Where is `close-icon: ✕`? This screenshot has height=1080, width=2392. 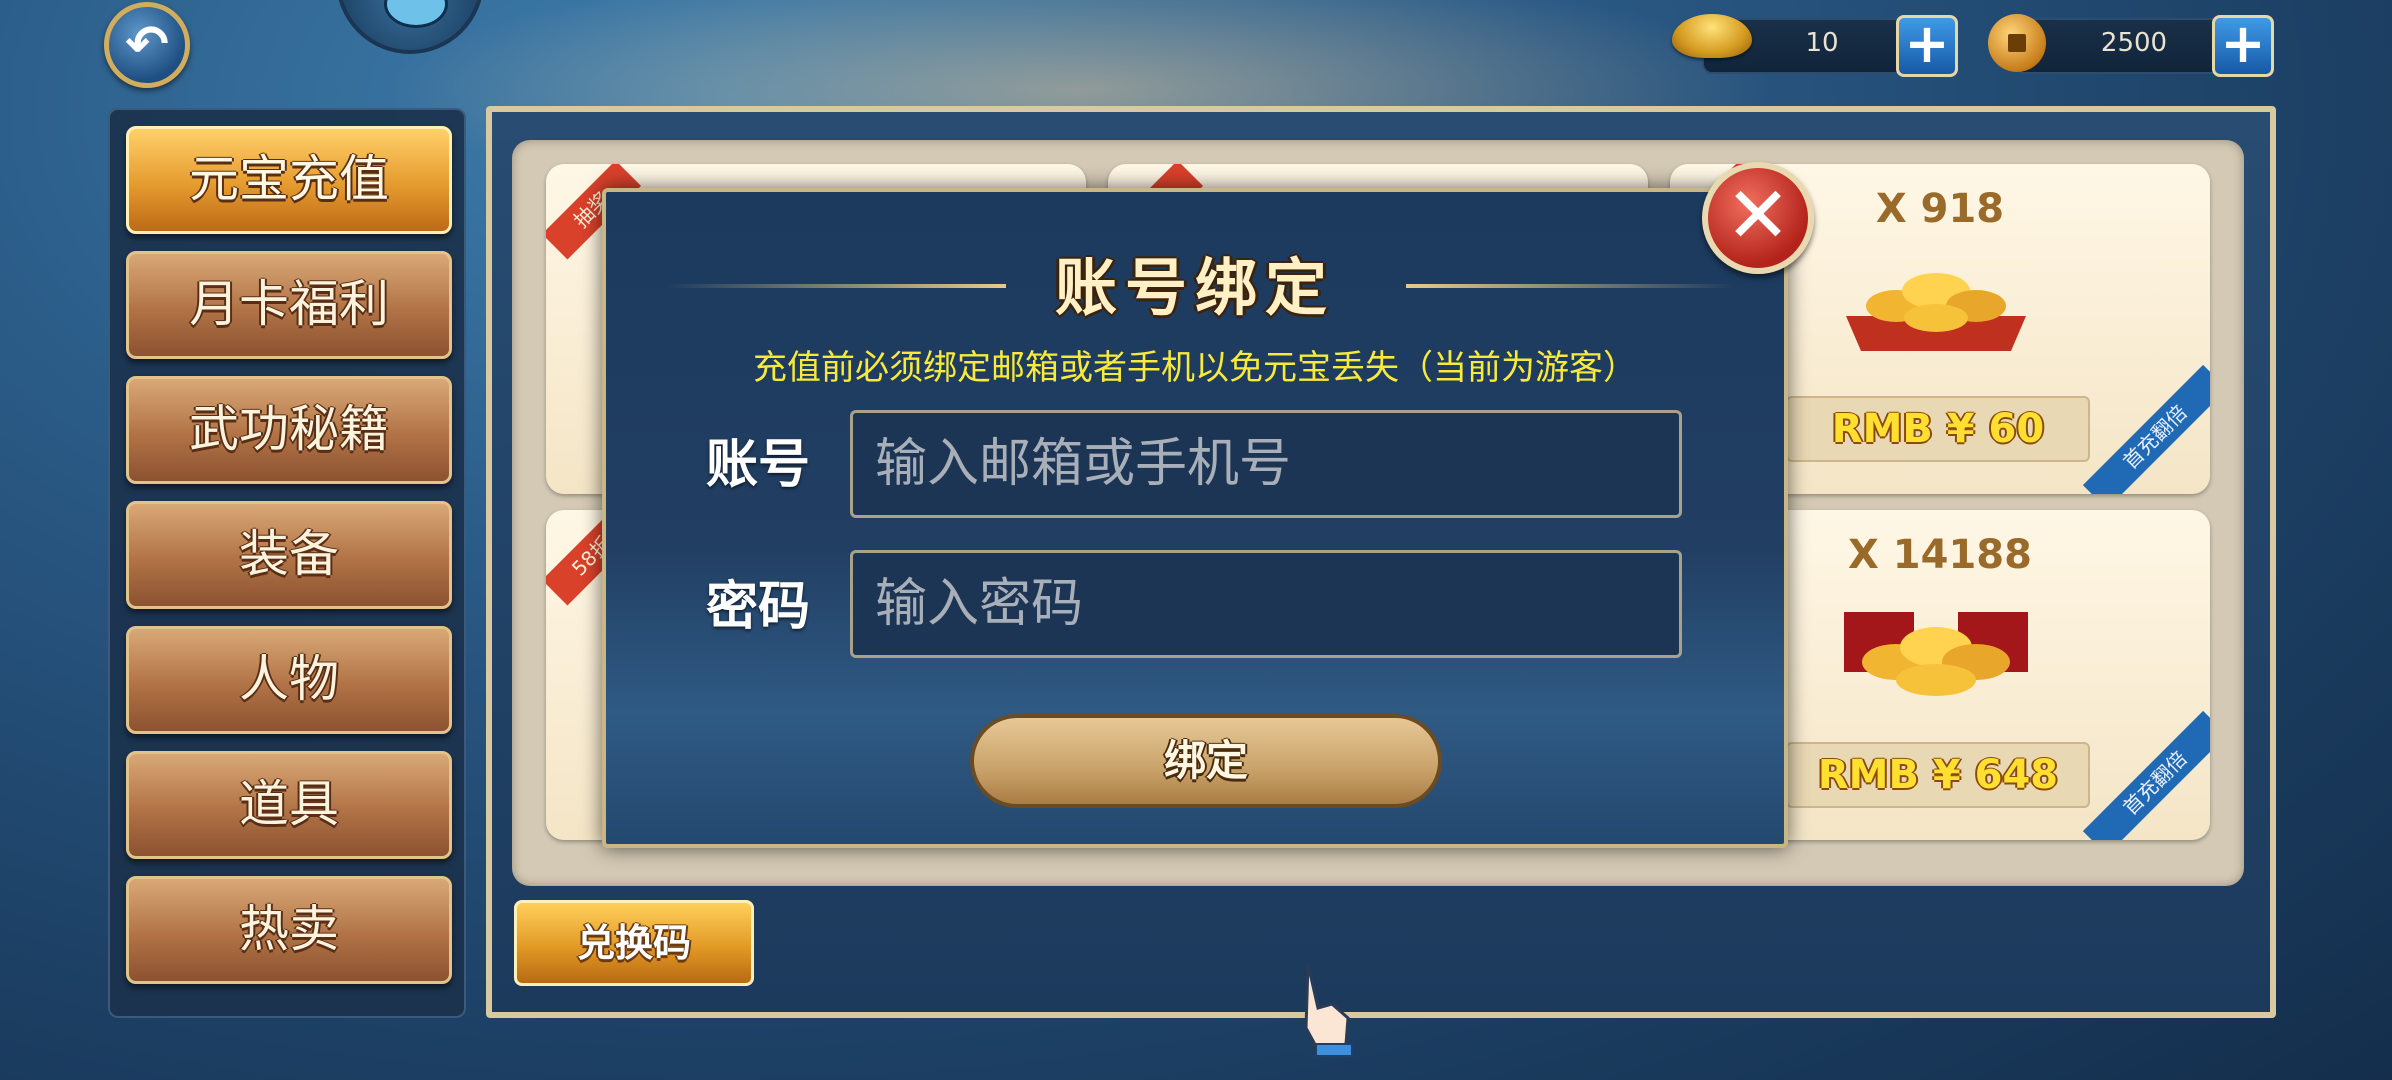
close-icon: ✕ is located at coordinates (1758, 216).